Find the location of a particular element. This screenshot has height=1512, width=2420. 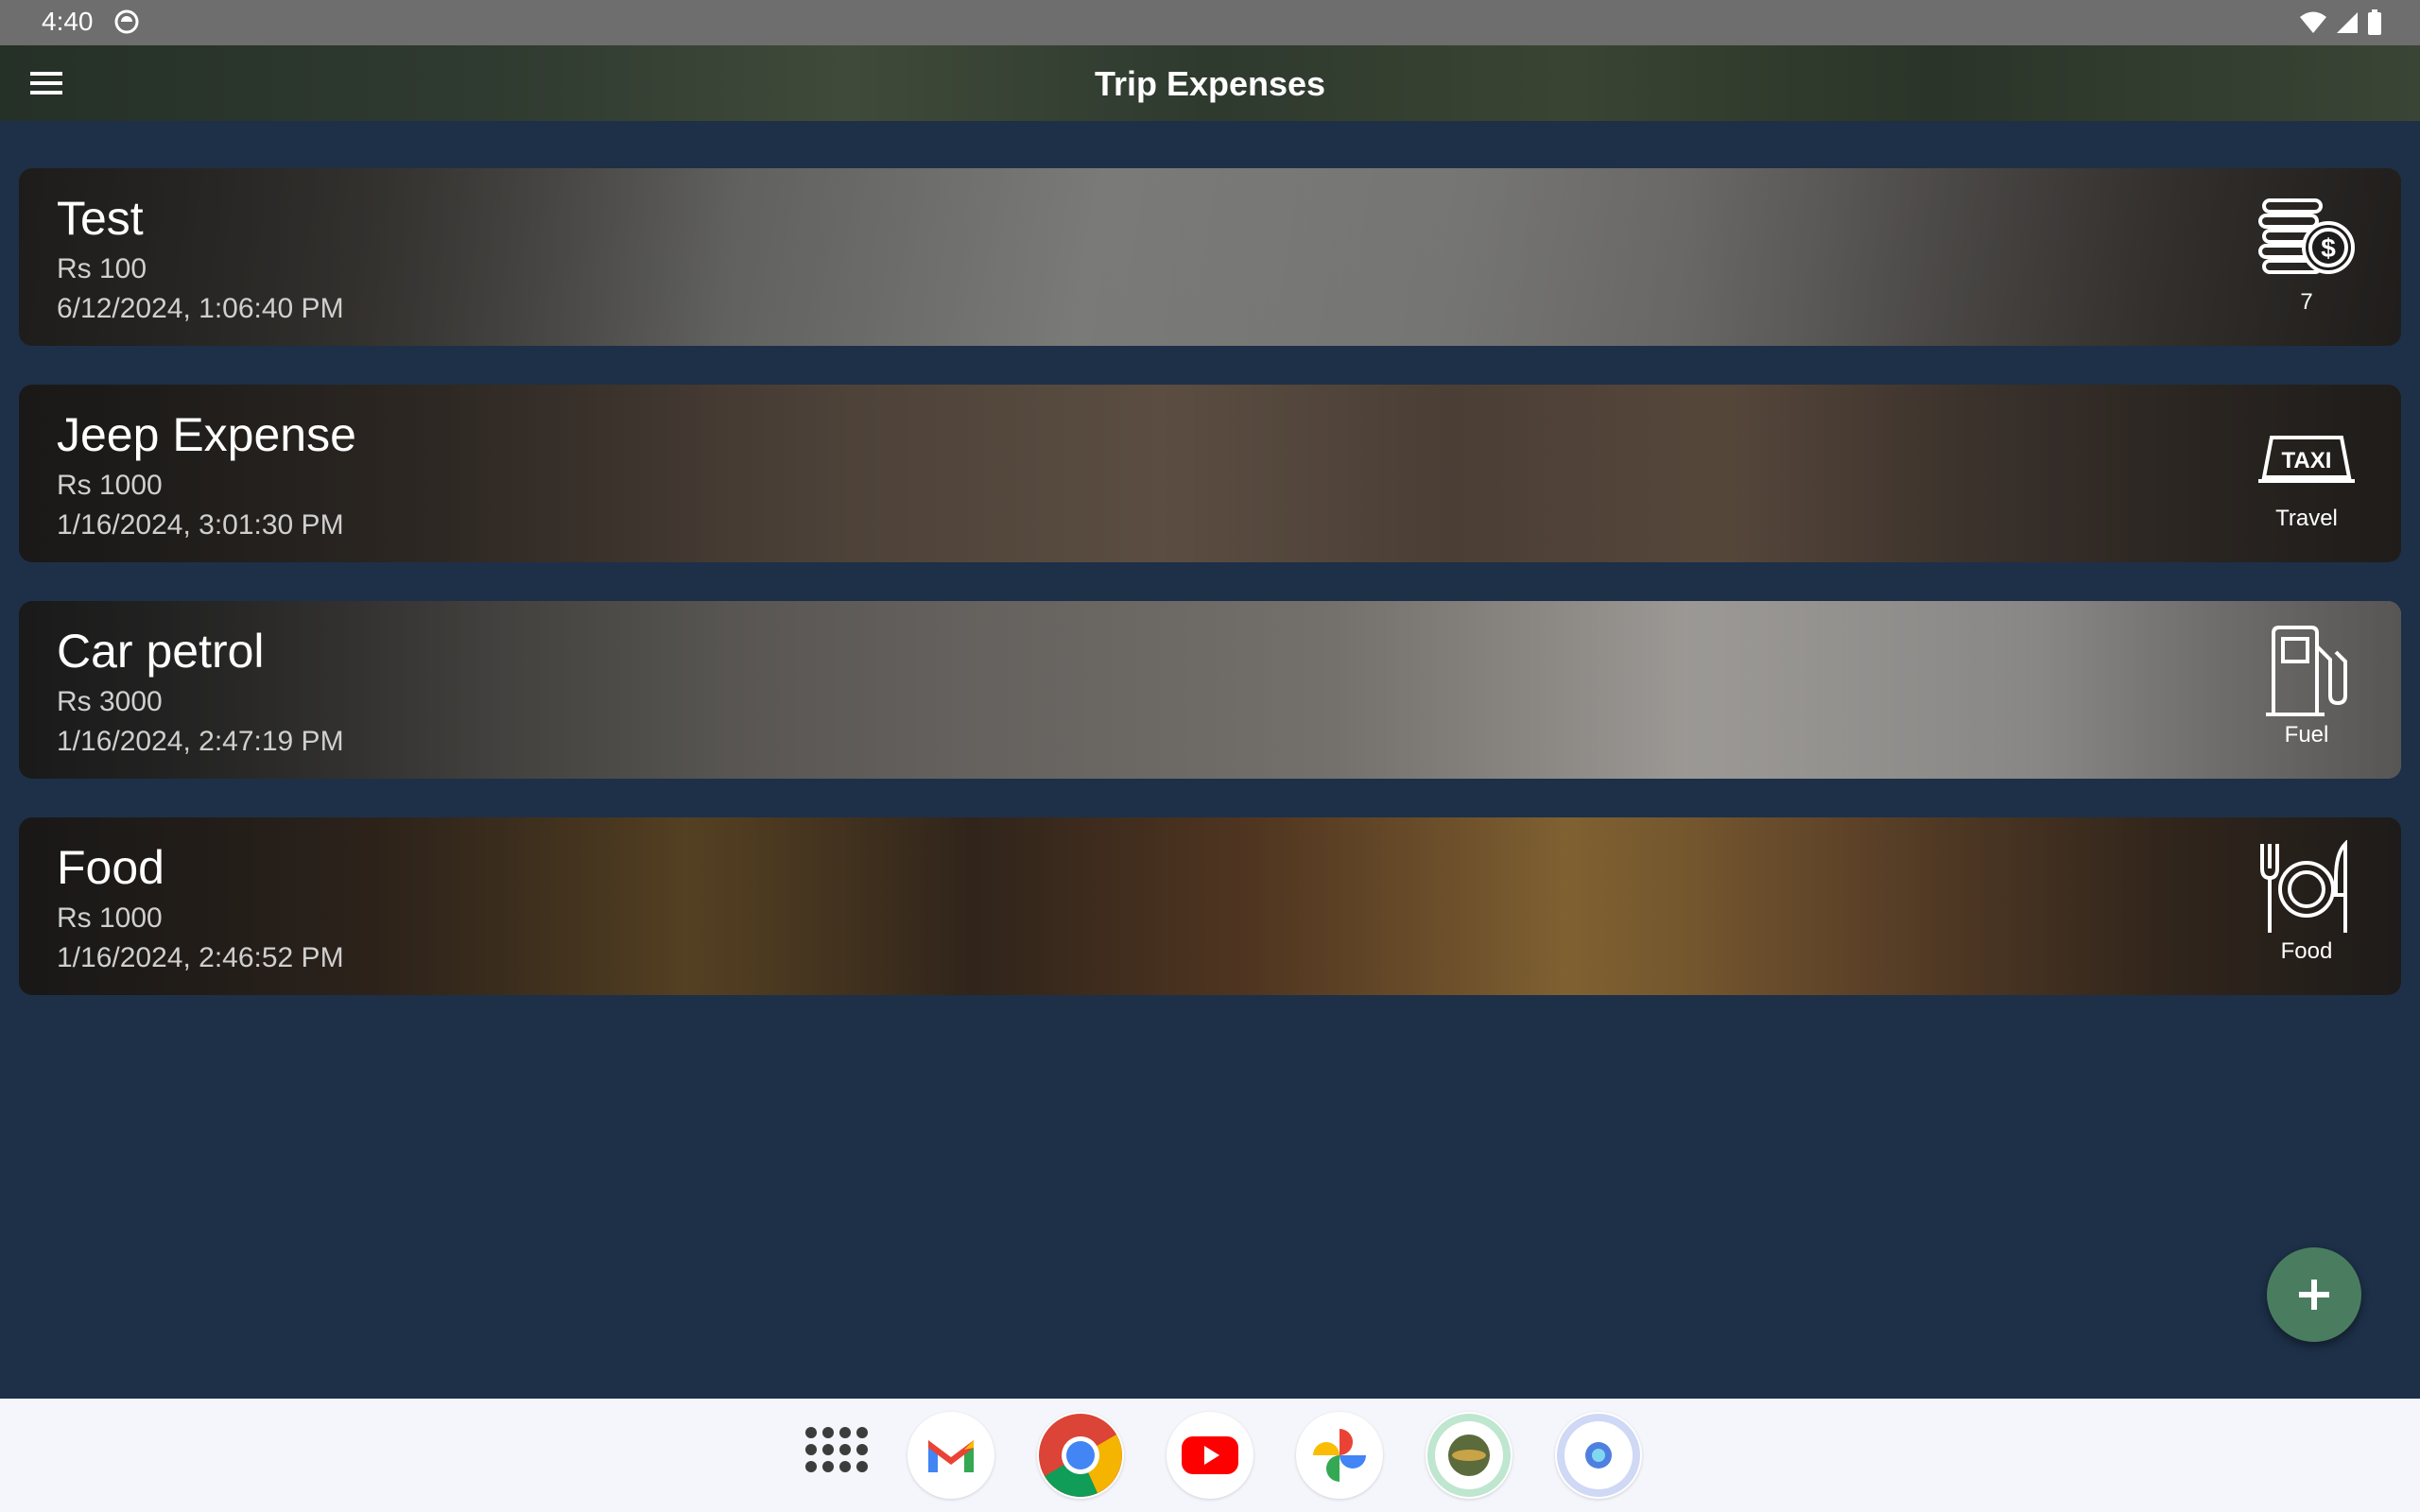

expense-card: Test Rs 100 6/12/2024, 1:06:40 PM $ 7 is located at coordinates (1210, 257).